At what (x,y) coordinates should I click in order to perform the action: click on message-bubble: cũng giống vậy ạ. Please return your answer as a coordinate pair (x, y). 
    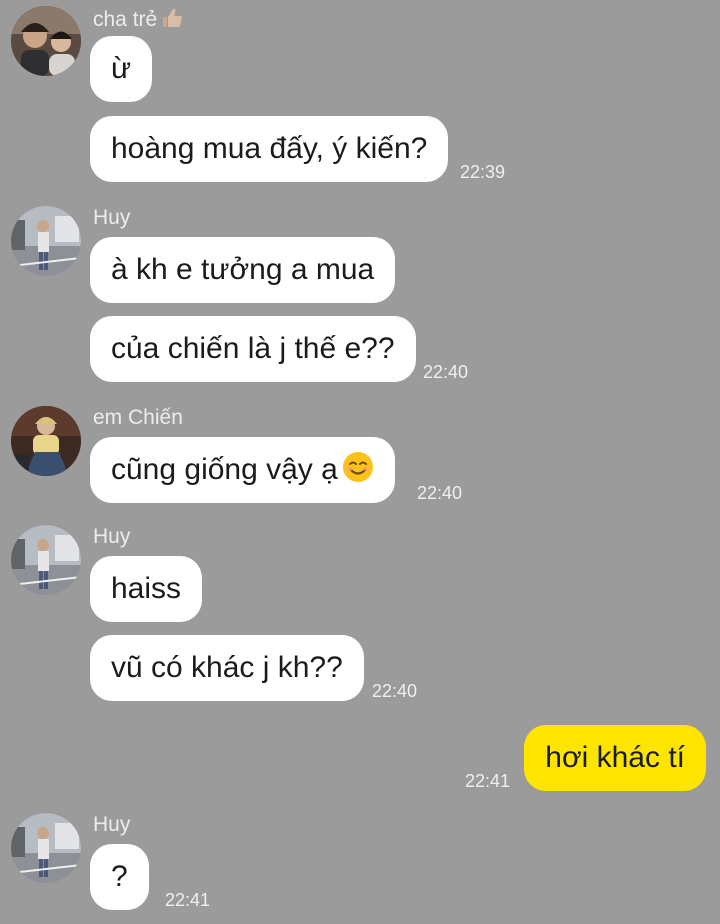
    Looking at the image, I should click on (242, 470).